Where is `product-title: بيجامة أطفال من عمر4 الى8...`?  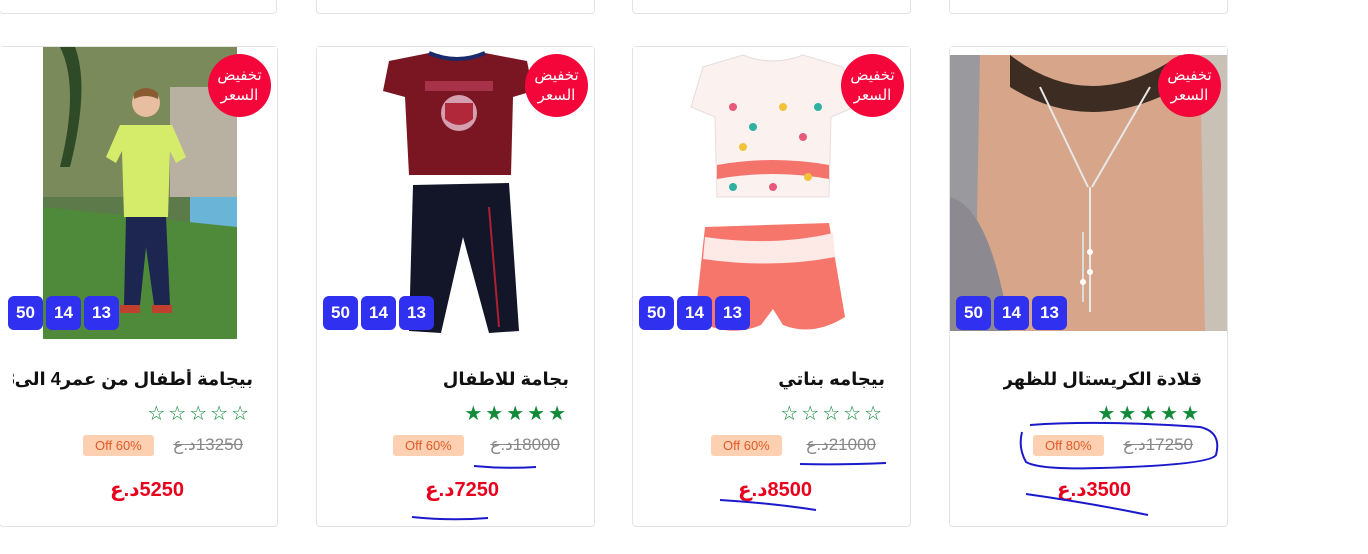 product-title: بيجامة أطفال من عمر4 الى8... is located at coordinates (133, 379).